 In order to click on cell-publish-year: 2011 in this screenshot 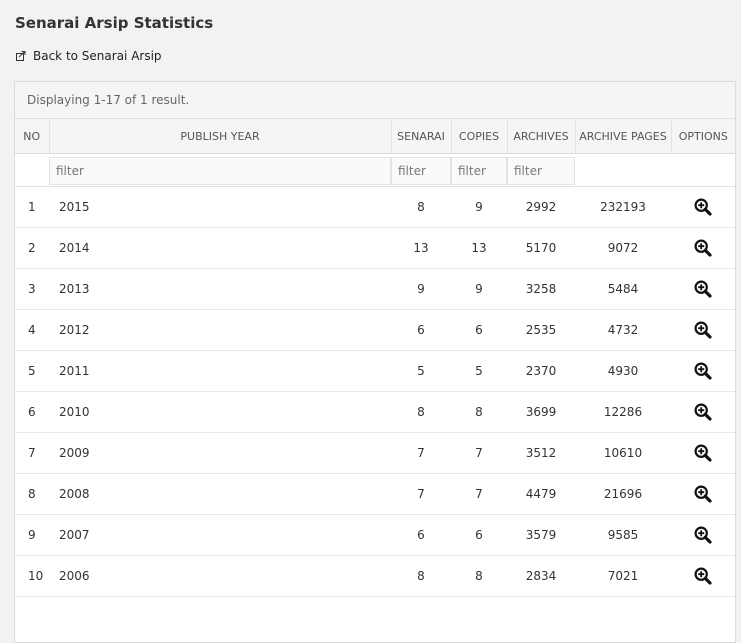, I will do `click(220, 371)`.